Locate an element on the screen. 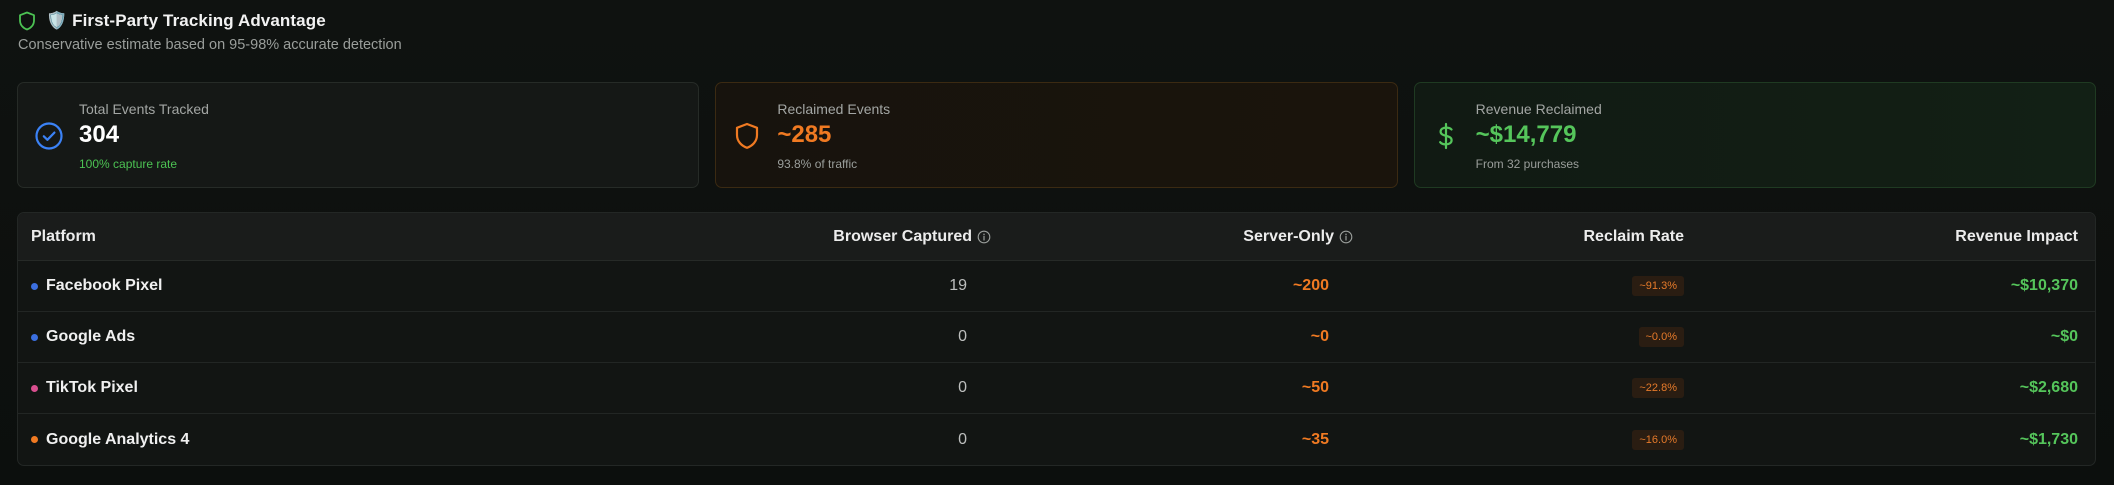 This screenshot has height=485, width=2114. title-row: 🛡️ First-Party Tracking Advantage is located at coordinates (210, 21).